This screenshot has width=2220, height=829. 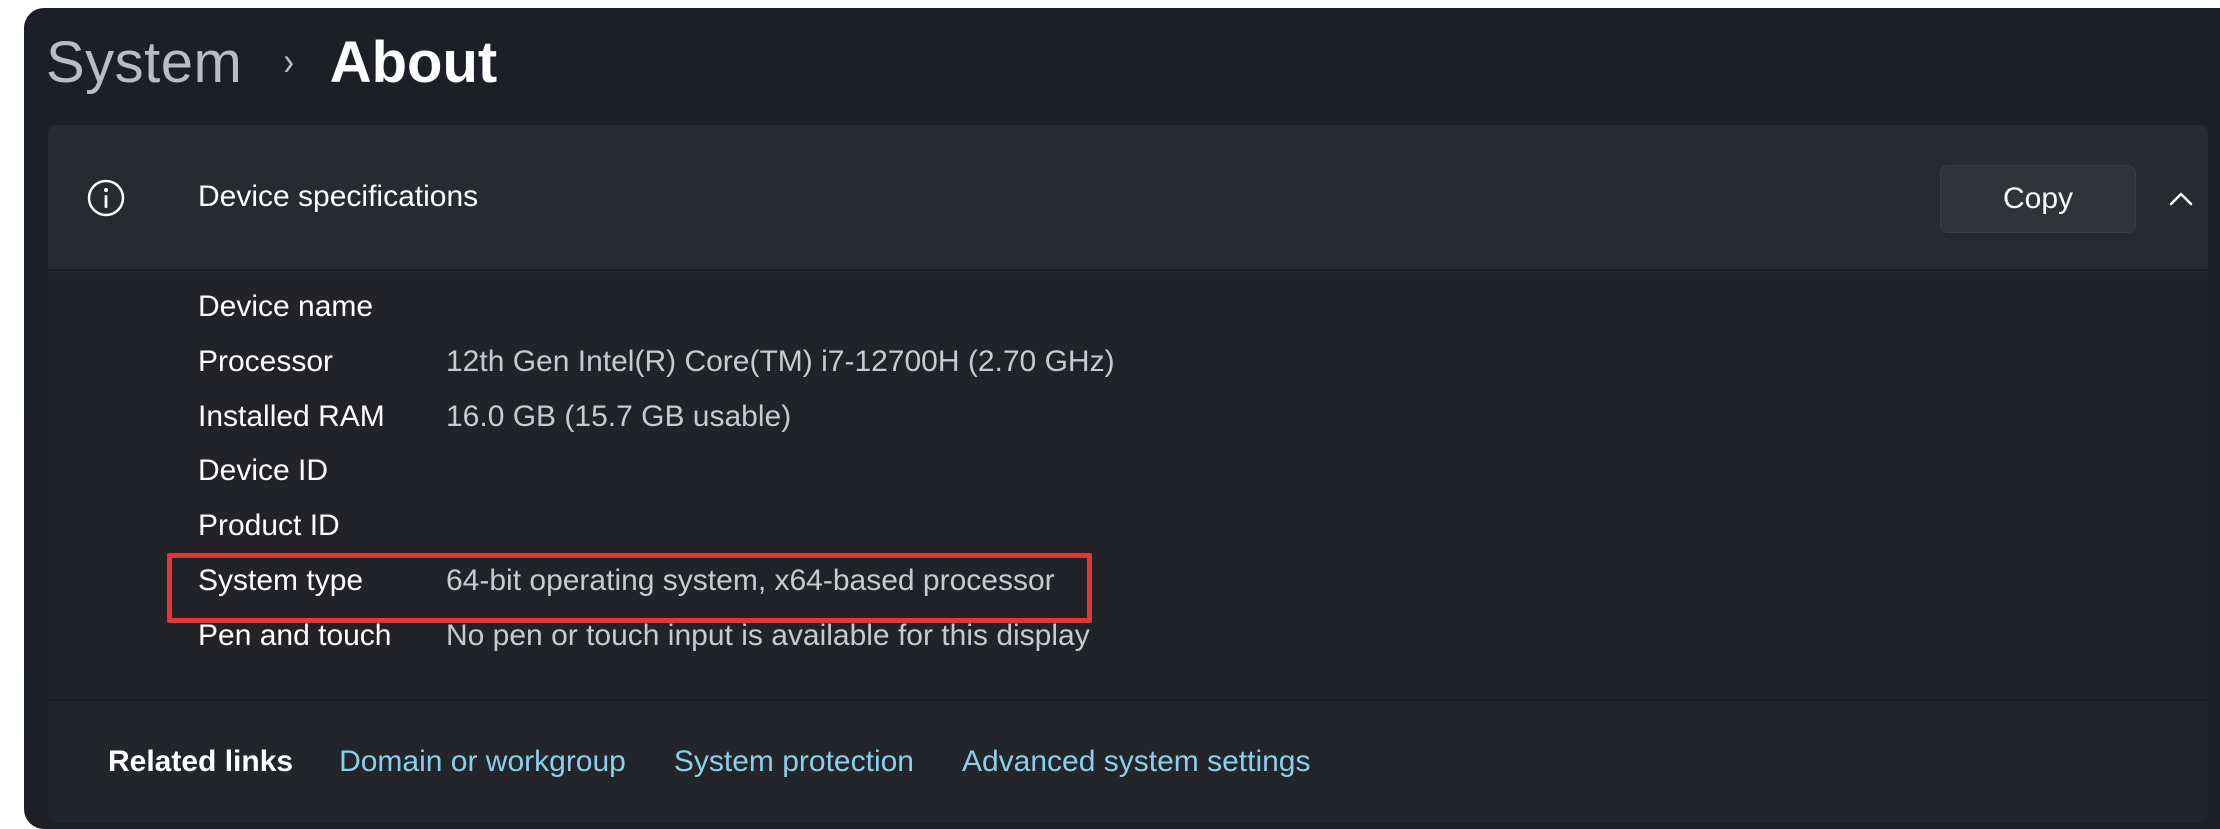 I want to click on chevron-up-icon, so click(x=2181, y=199).